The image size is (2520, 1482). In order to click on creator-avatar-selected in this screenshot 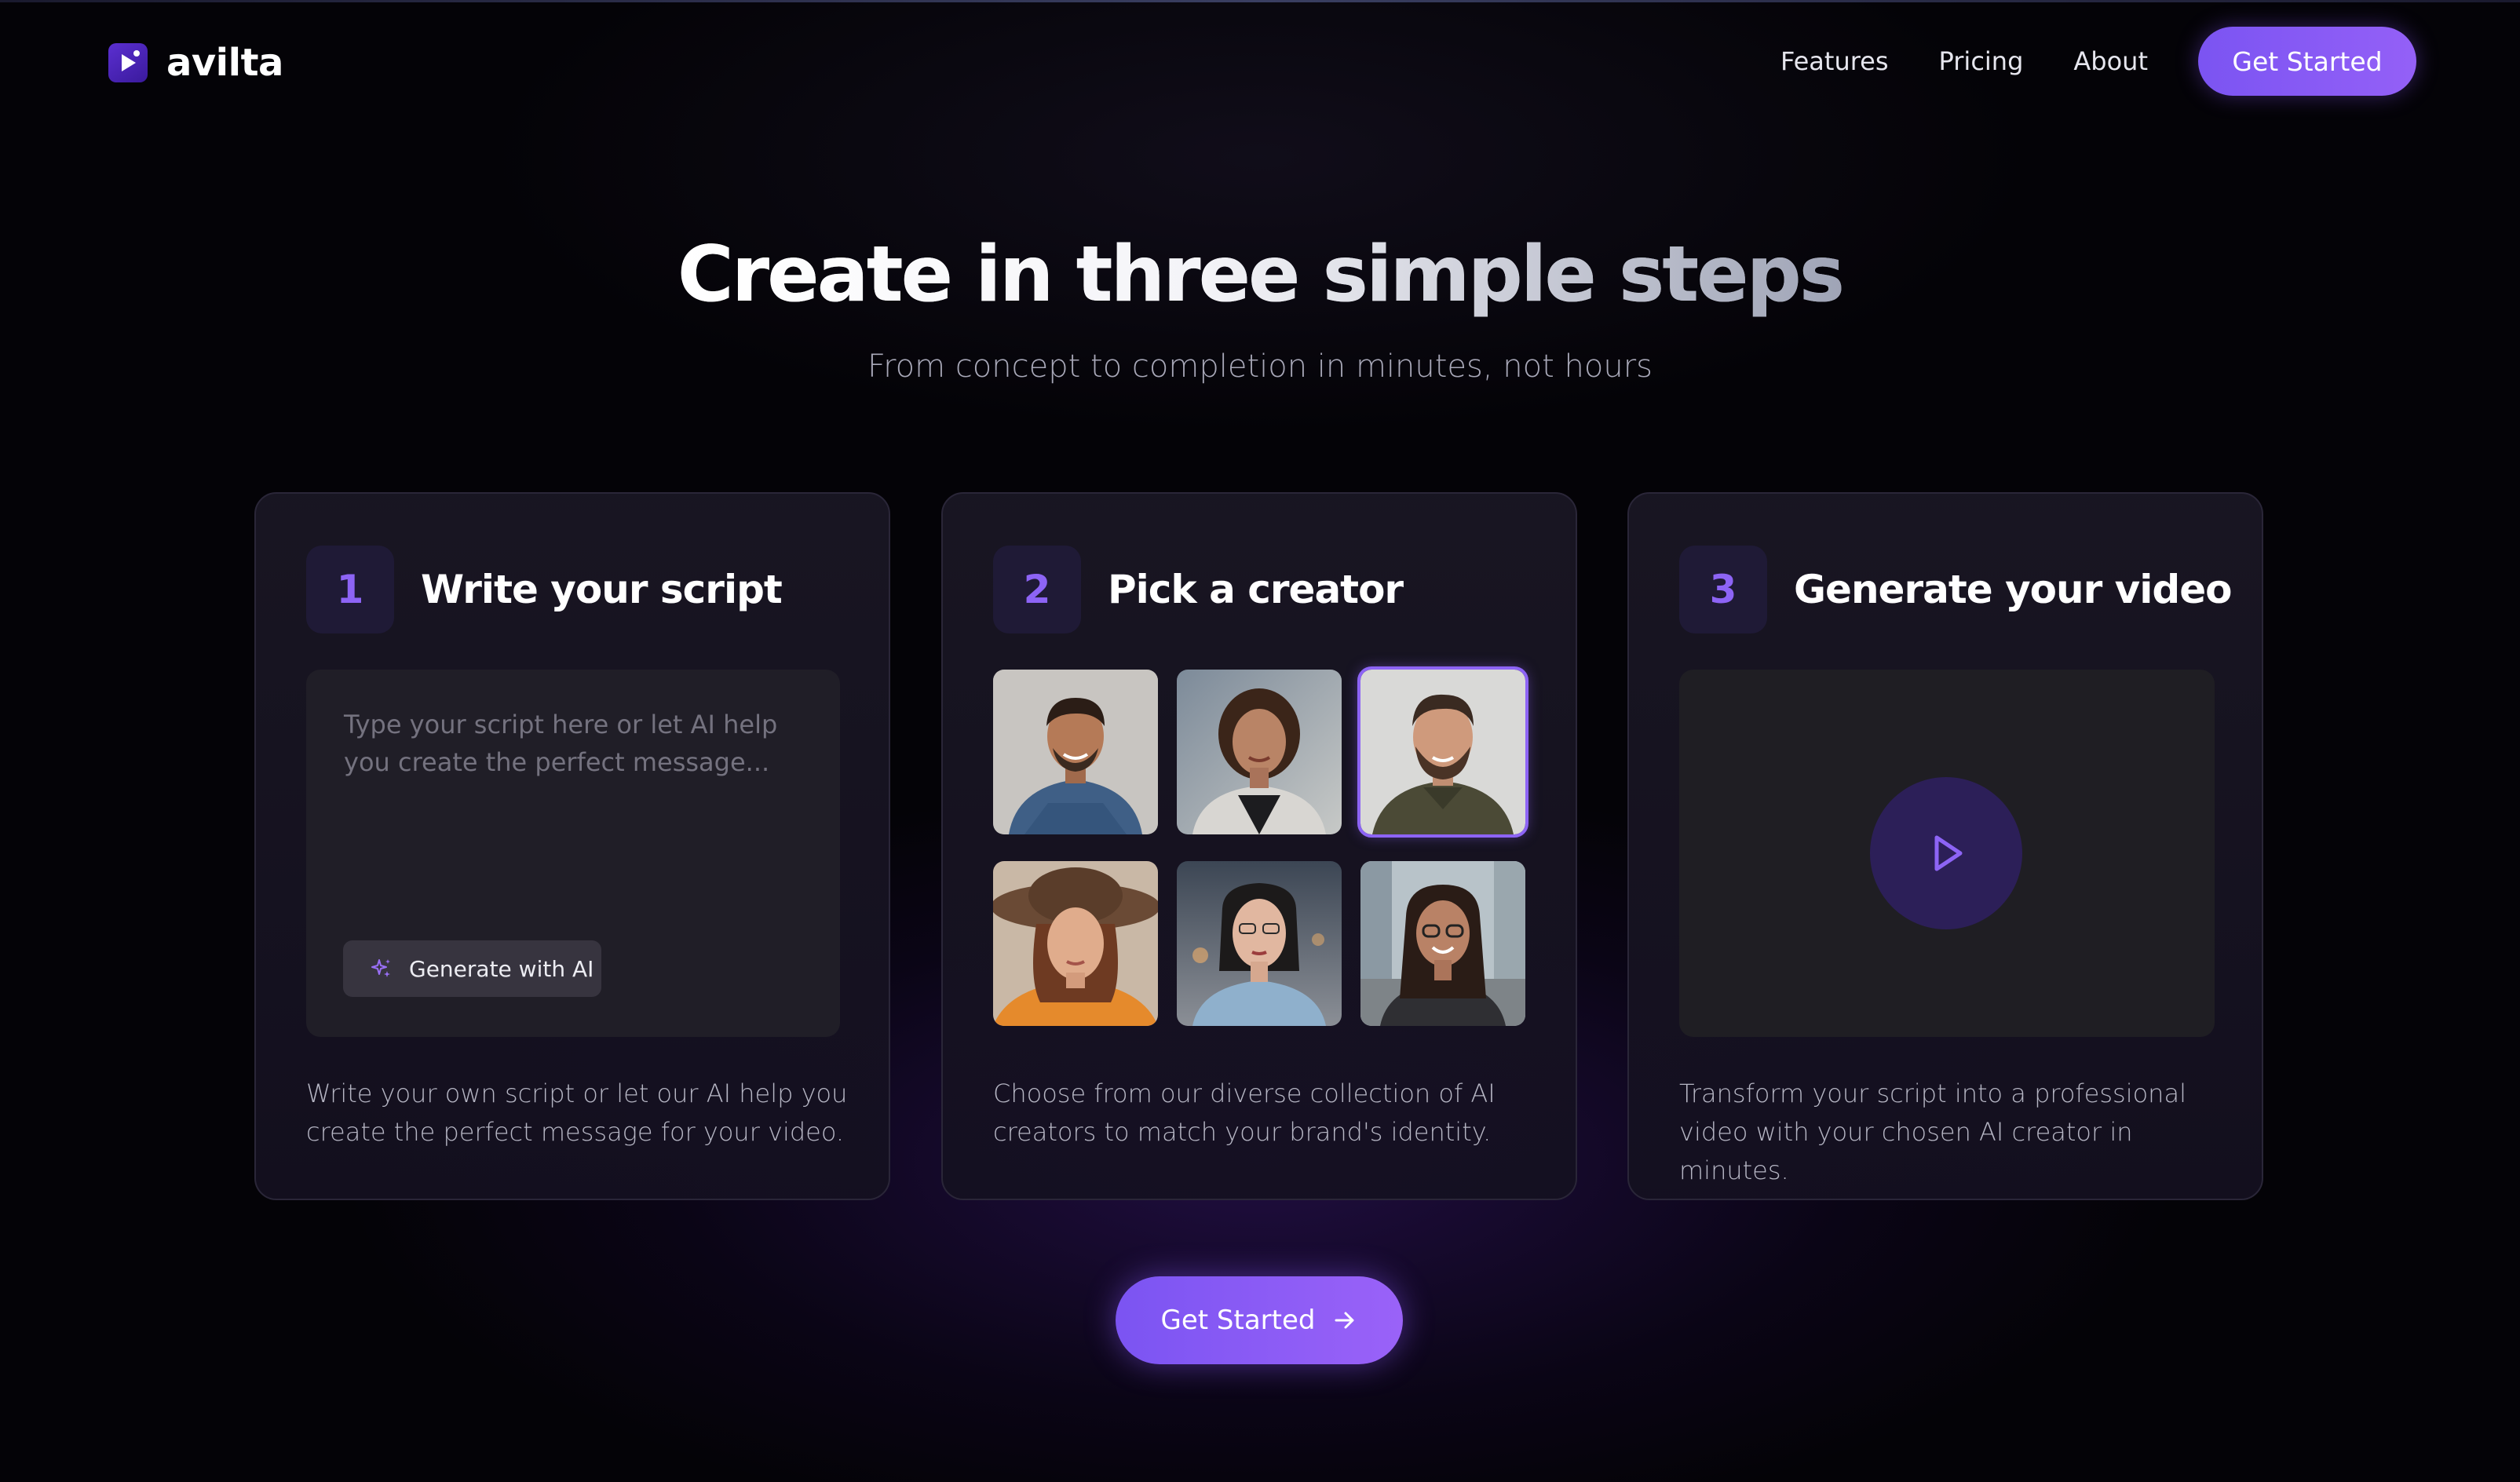, I will do `click(1442, 752)`.